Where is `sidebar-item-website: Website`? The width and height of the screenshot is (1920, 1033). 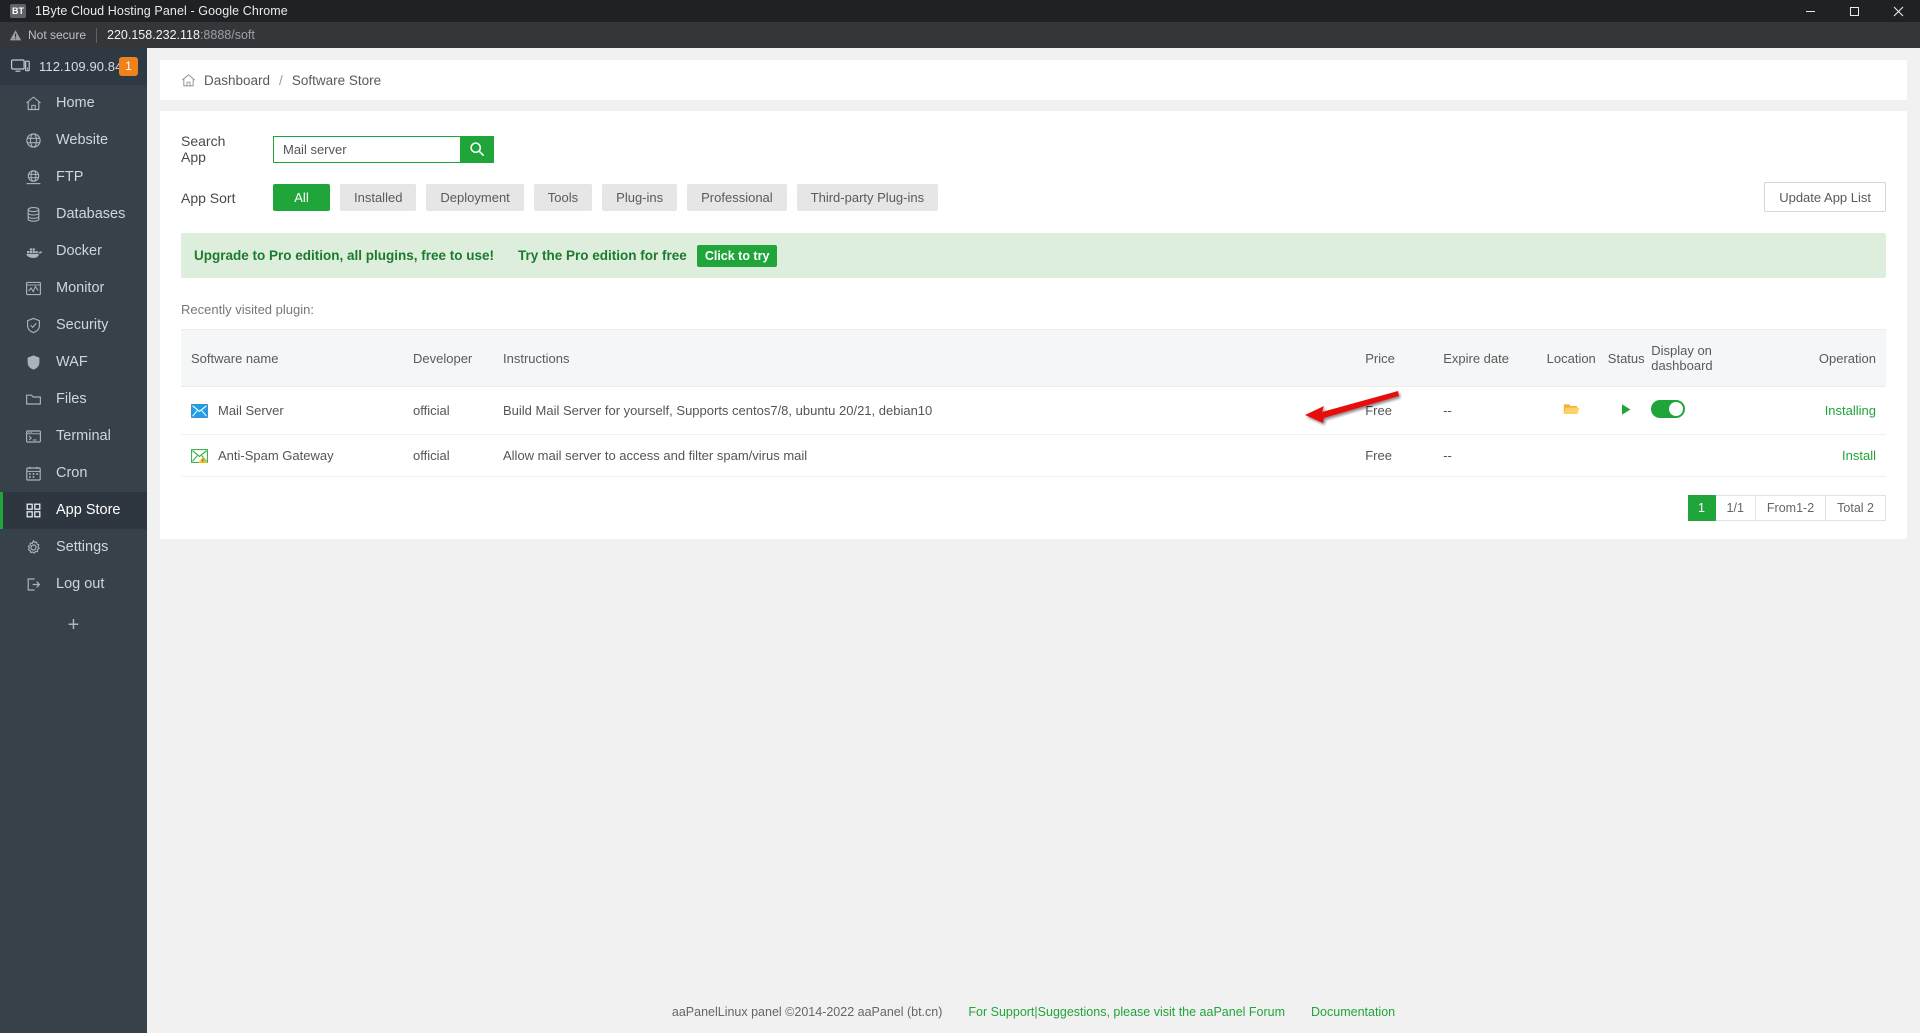
sidebar-item-website: Website is located at coordinates (73, 140).